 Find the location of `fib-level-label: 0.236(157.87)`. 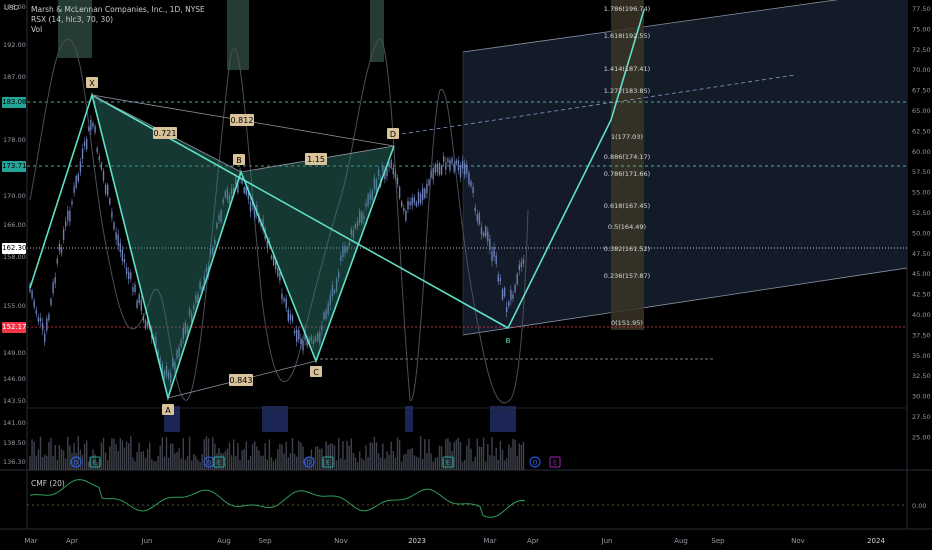

fib-level-label: 0.236(157.87) is located at coordinates (627, 276).